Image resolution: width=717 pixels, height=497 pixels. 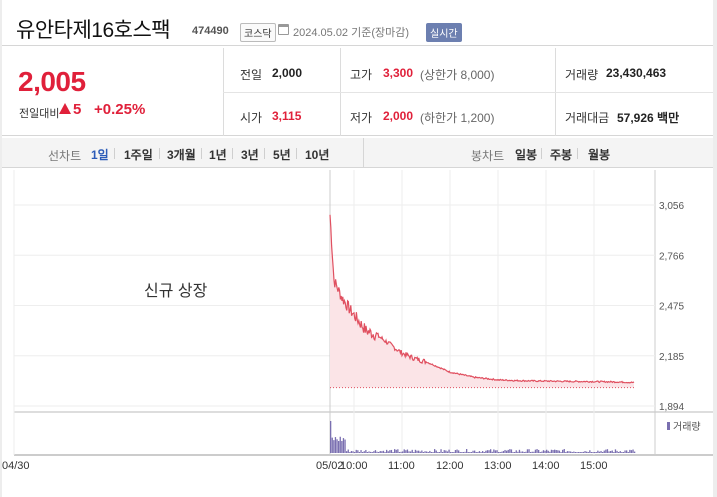 What do you see at coordinates (361, 118) in the screenshot?
I see `low-label: 저가` at bounding box center [361, 118].